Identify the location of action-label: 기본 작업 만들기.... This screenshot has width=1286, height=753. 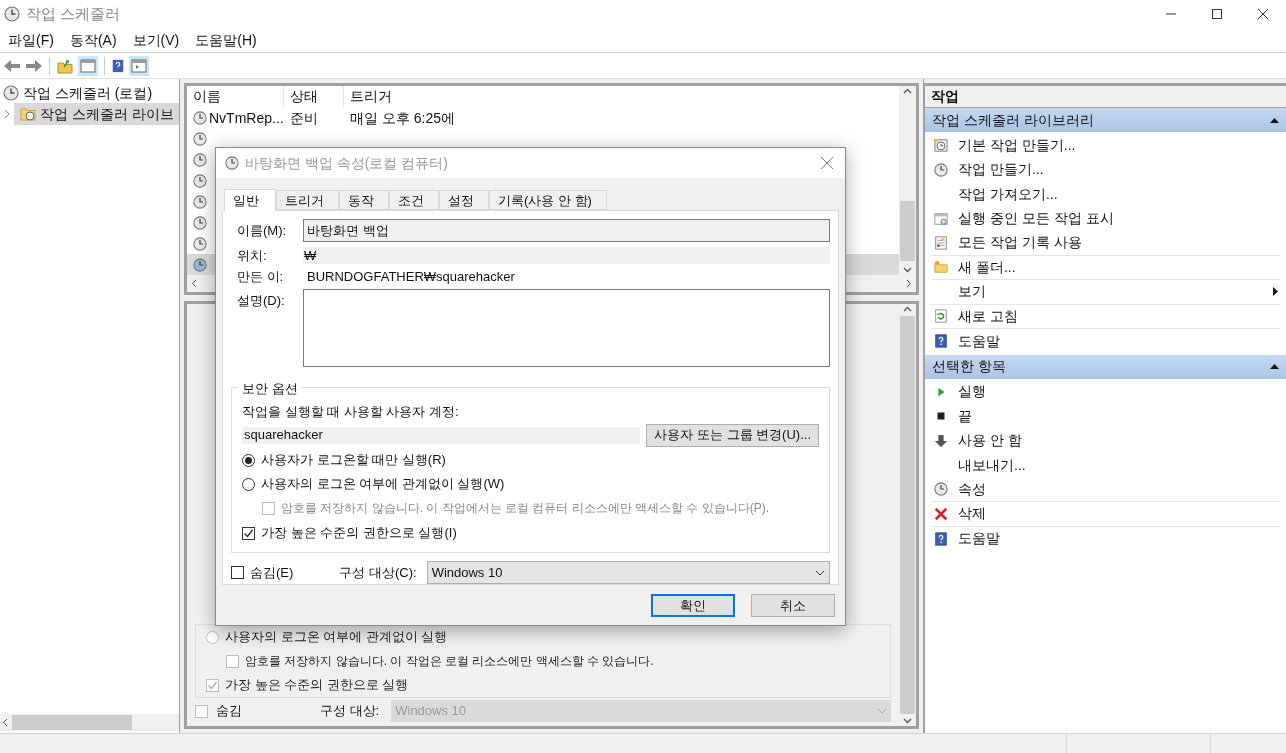
(1017, 145).